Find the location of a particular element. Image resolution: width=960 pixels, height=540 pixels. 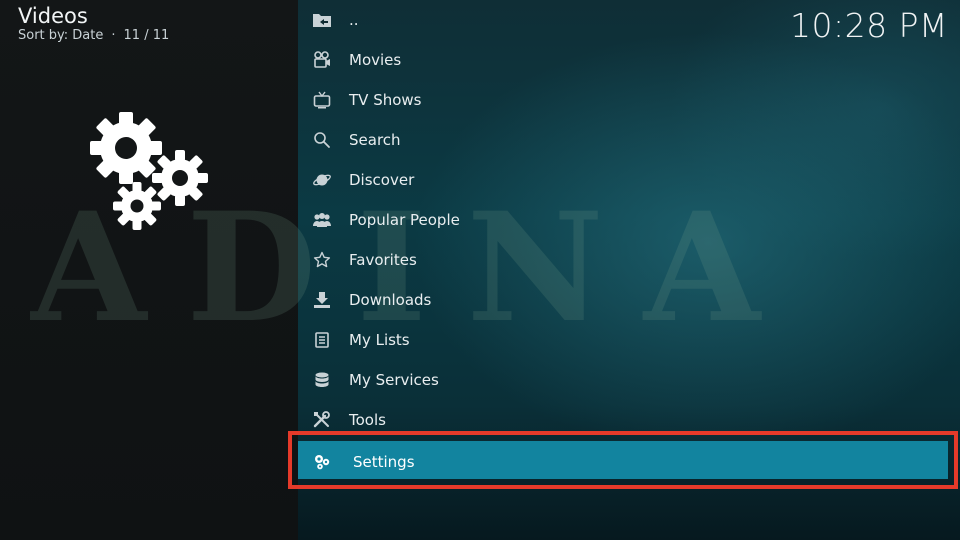

people-icon is located at coordinates (322, 220).